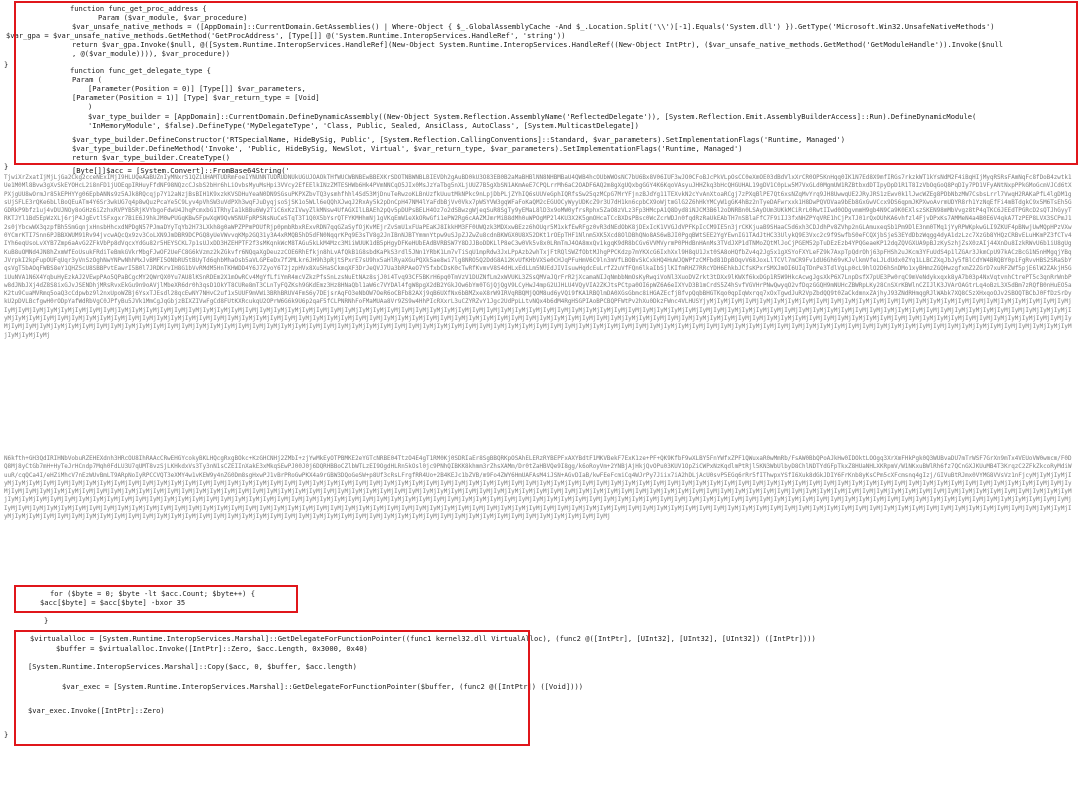 The width and height of the screenshot is (1080, 803). I want to click on code-line-loop-close: }, so click(46, 620).